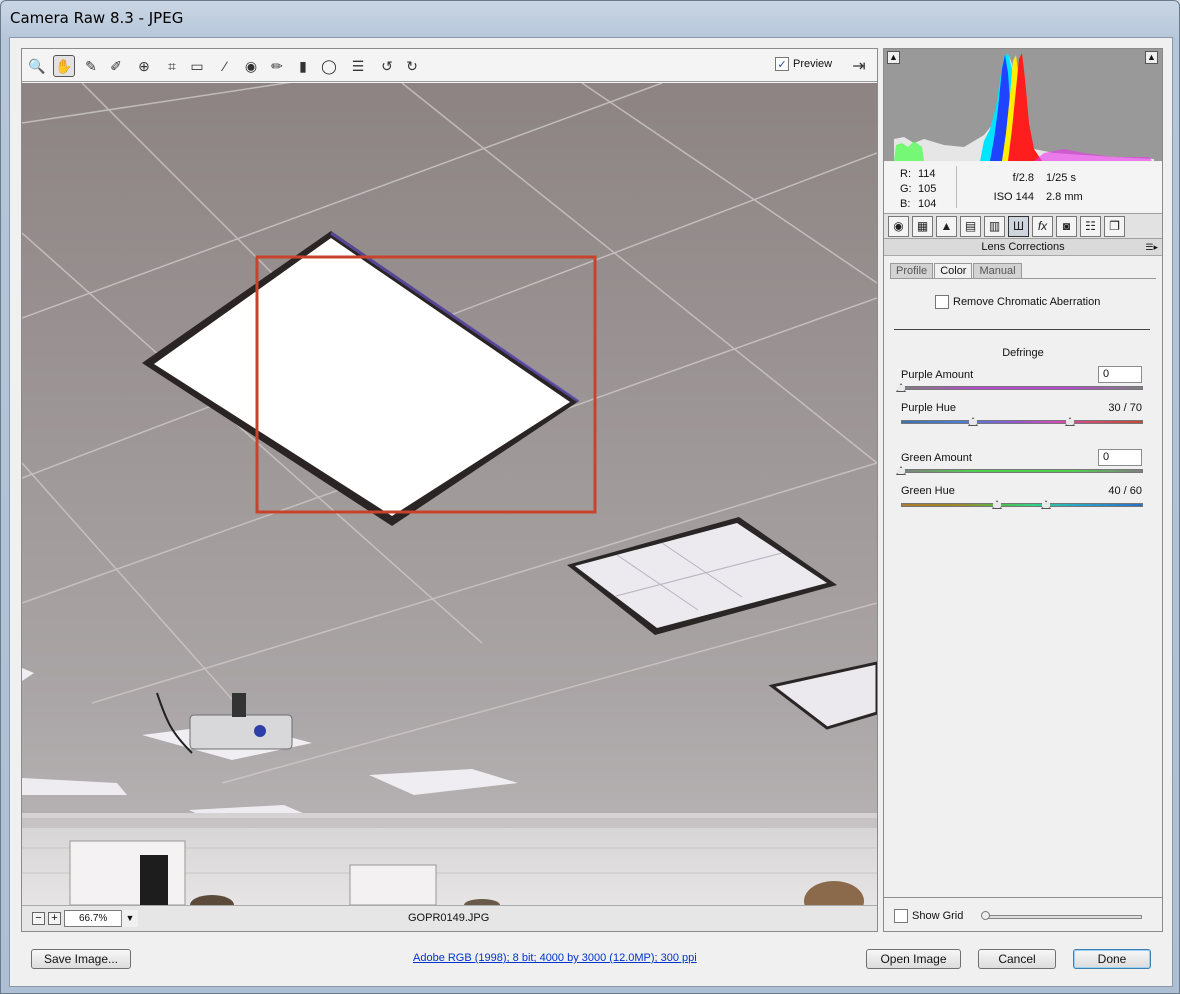 This screenshot has width=1180, height=994. What do you see at coordinates (1022, 505) in the screenshot?
I see `green-hue-track` at bounding box center [1022, 505].